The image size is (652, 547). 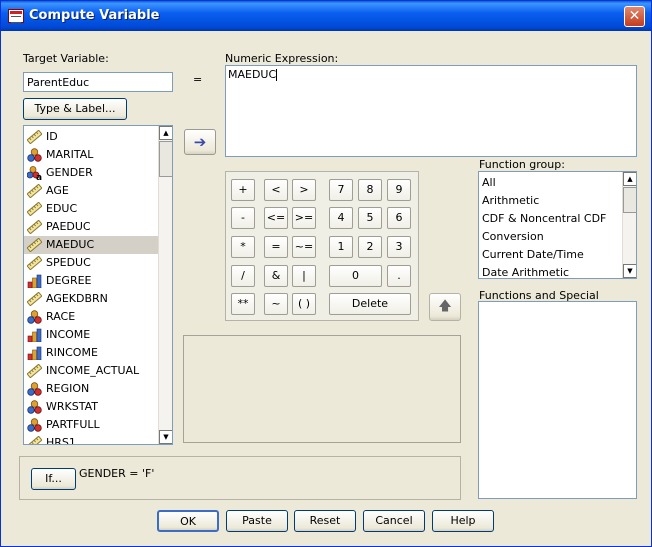 I want to click on move-function-up-button: 🡅, so click(x=445, y=307).